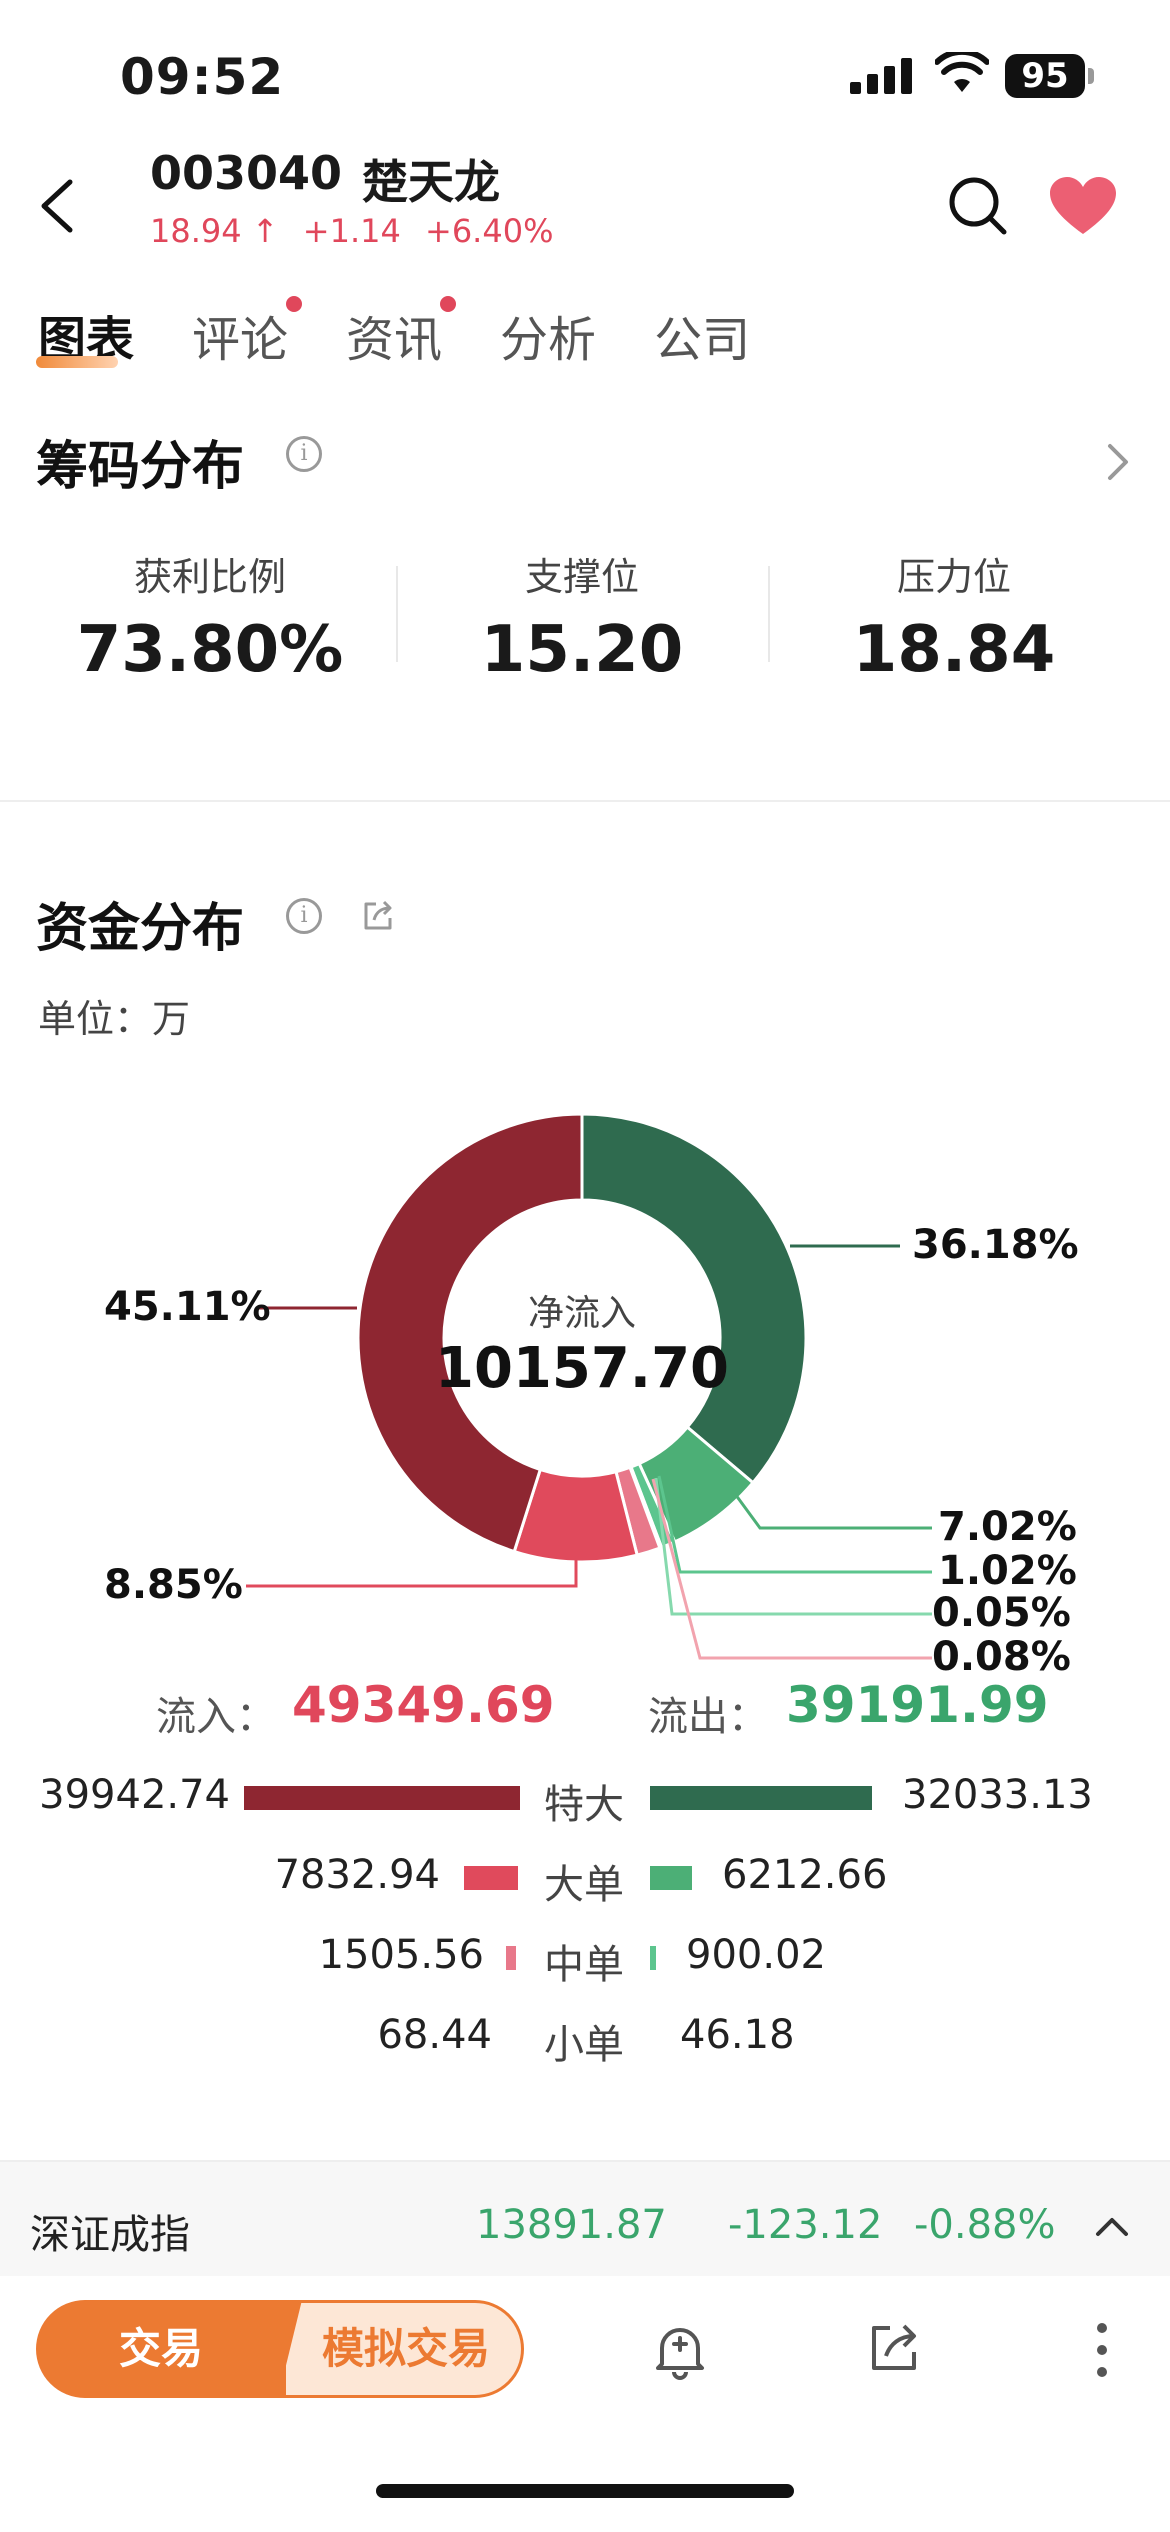 The image size is (1170, 2532). What do you see at coordinates (1007, 1571) in the screenshot?
I see `slice-label: 1.02%` at bounding box center [1007, 1571].